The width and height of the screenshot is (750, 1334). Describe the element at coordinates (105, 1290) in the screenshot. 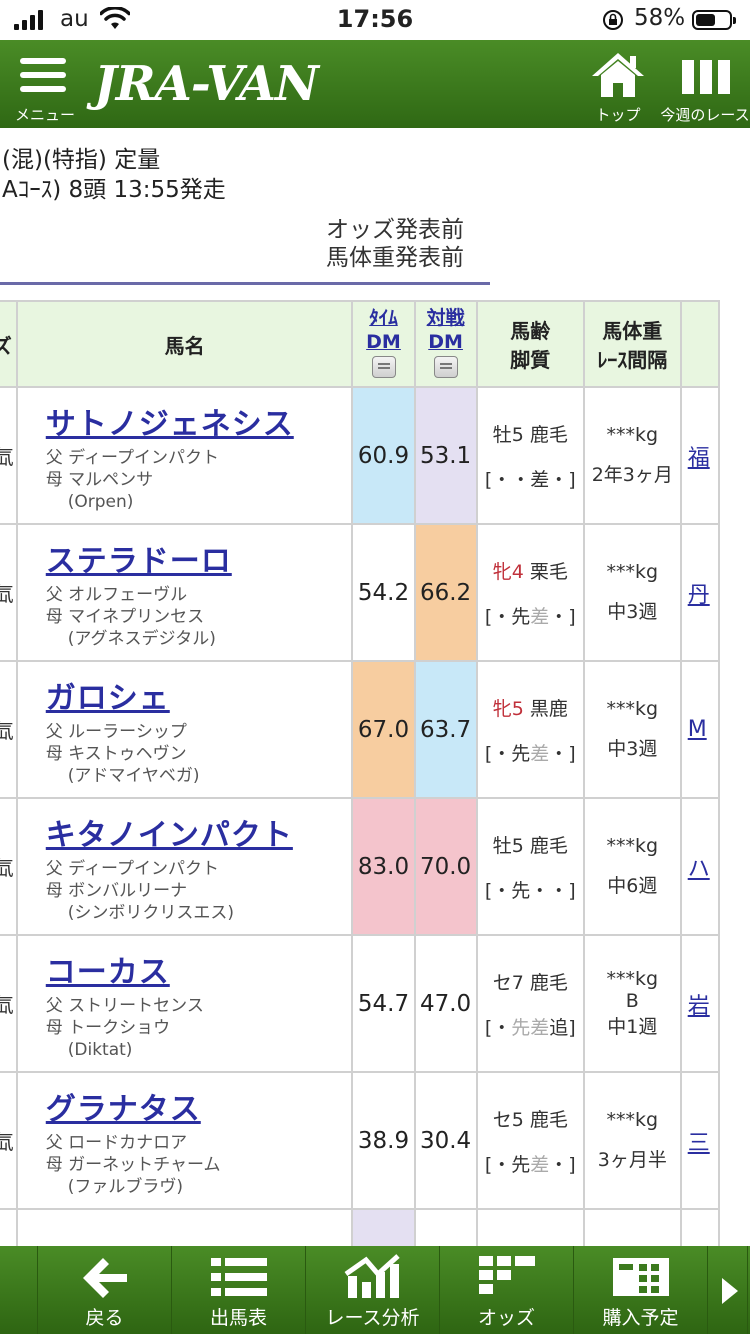

I see `nav-back-button: 戻る` at that location.